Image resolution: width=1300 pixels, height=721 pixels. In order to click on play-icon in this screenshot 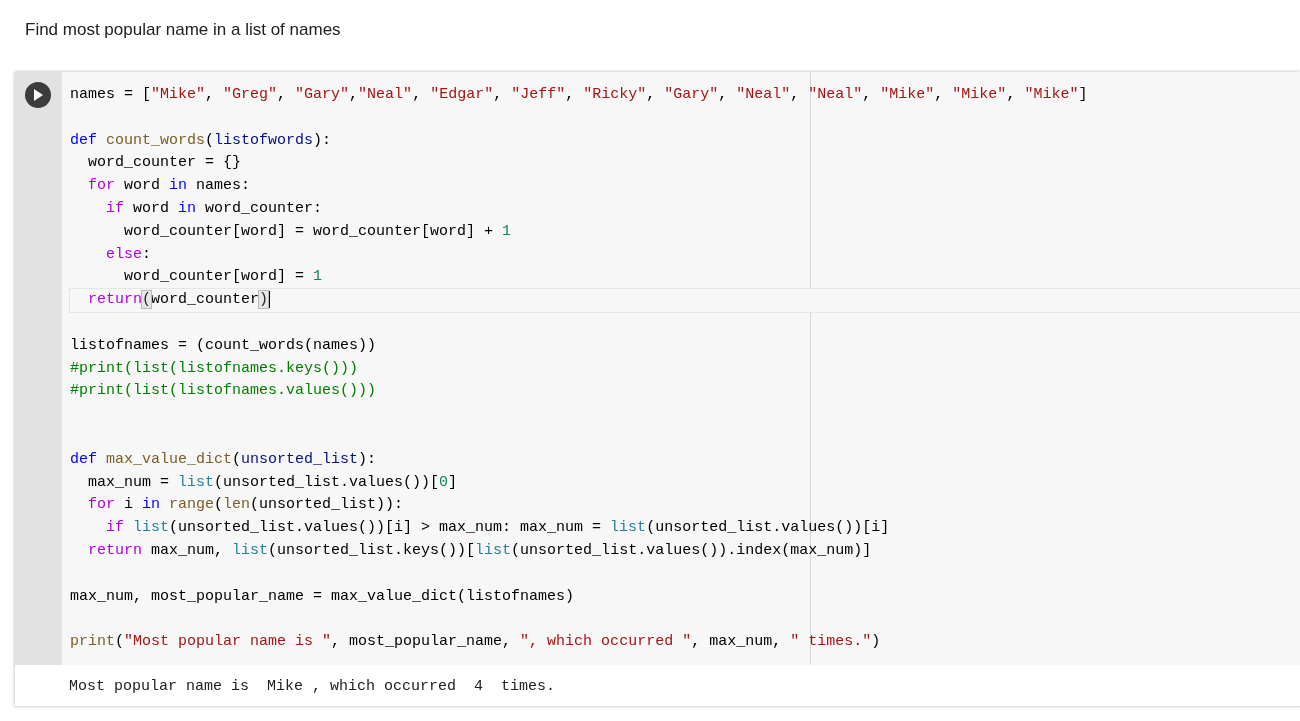, I will do `click(38, 95)`.